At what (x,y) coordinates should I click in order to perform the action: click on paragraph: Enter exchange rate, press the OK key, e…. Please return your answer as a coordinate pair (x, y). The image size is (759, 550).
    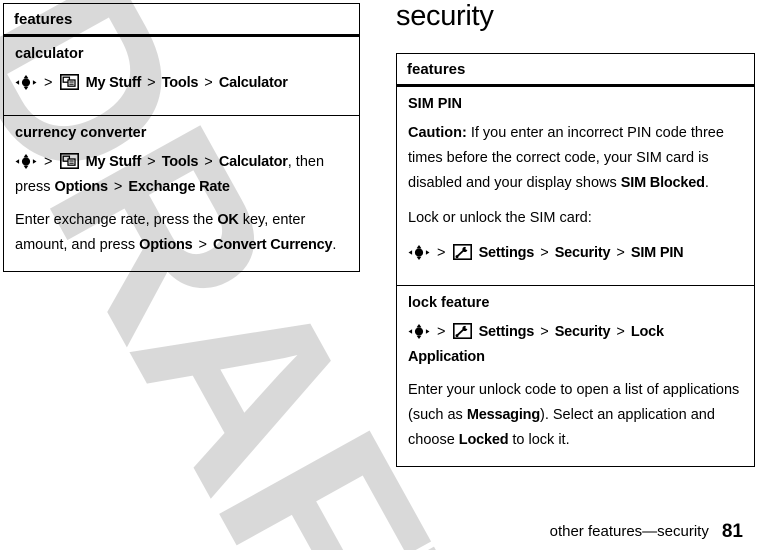
    Looking at the image, I should click on (176, 232).